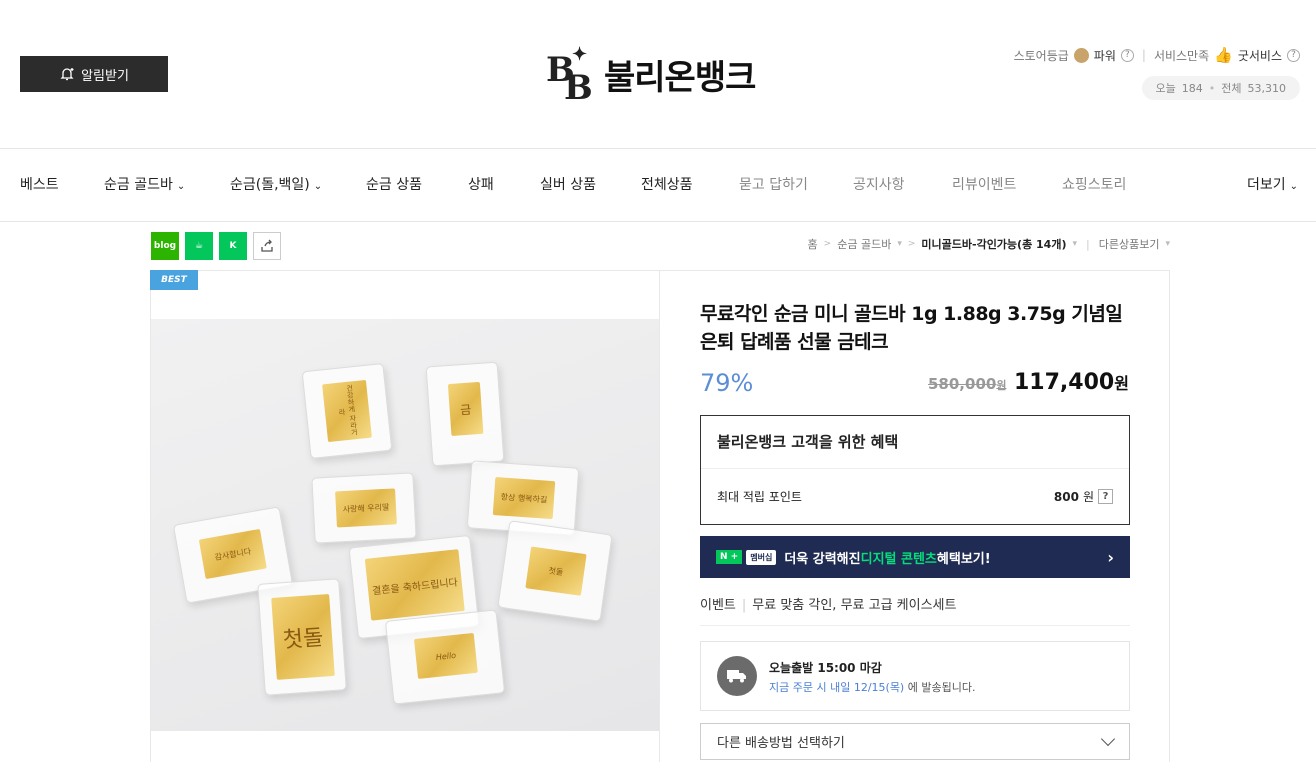 The image size is (1316, 762). What do you see at coordinates (781, 743) in the screenshot?
I see `shipping-method-label: 다른 배송방법 선택하기` at bounding box center [781, 743].